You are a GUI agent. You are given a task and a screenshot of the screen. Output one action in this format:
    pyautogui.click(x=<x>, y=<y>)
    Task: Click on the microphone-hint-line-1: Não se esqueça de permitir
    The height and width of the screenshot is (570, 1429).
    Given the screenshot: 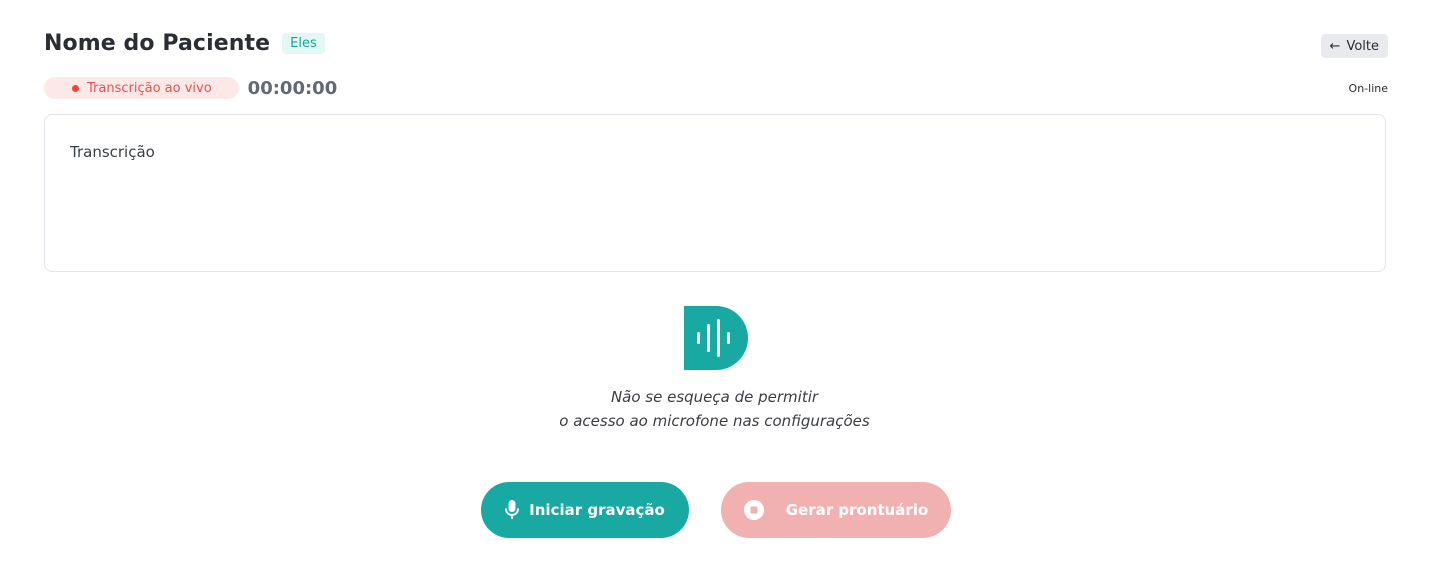 What is the action you would take?
    pyautogui.click(x=714, y=397)
    